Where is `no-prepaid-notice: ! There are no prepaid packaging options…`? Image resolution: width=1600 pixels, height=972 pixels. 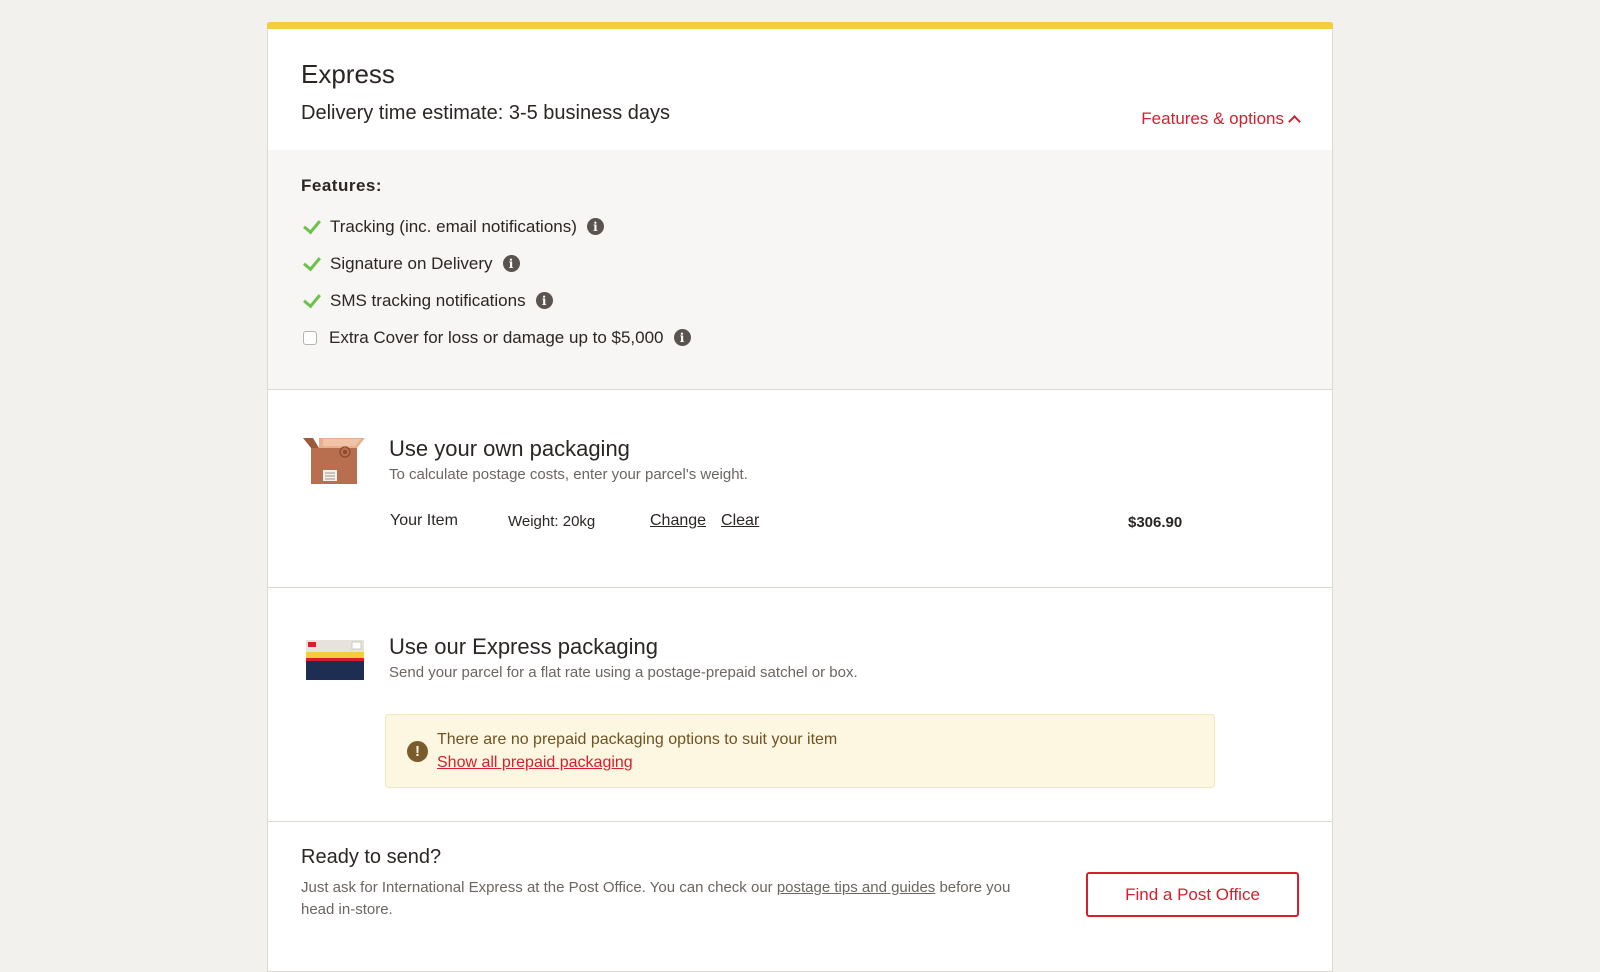 no-prepaid-notice: ! There are no prepaid packaging options… is located at coordinates (800, 751).